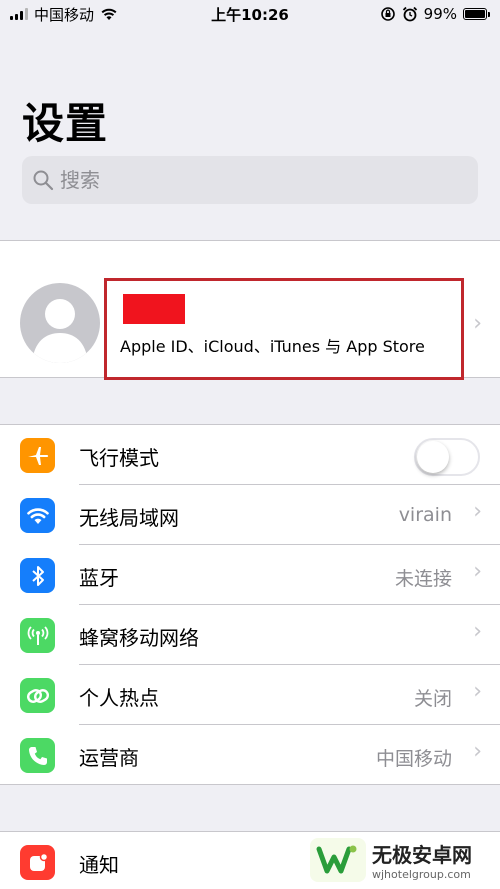 This screenshot has width=500, height=889. Describe the element at coordinates (250, 575) in the screenshot. I see `settings-row-bluetooth: 蓝牙 未连接 ›` at that location.